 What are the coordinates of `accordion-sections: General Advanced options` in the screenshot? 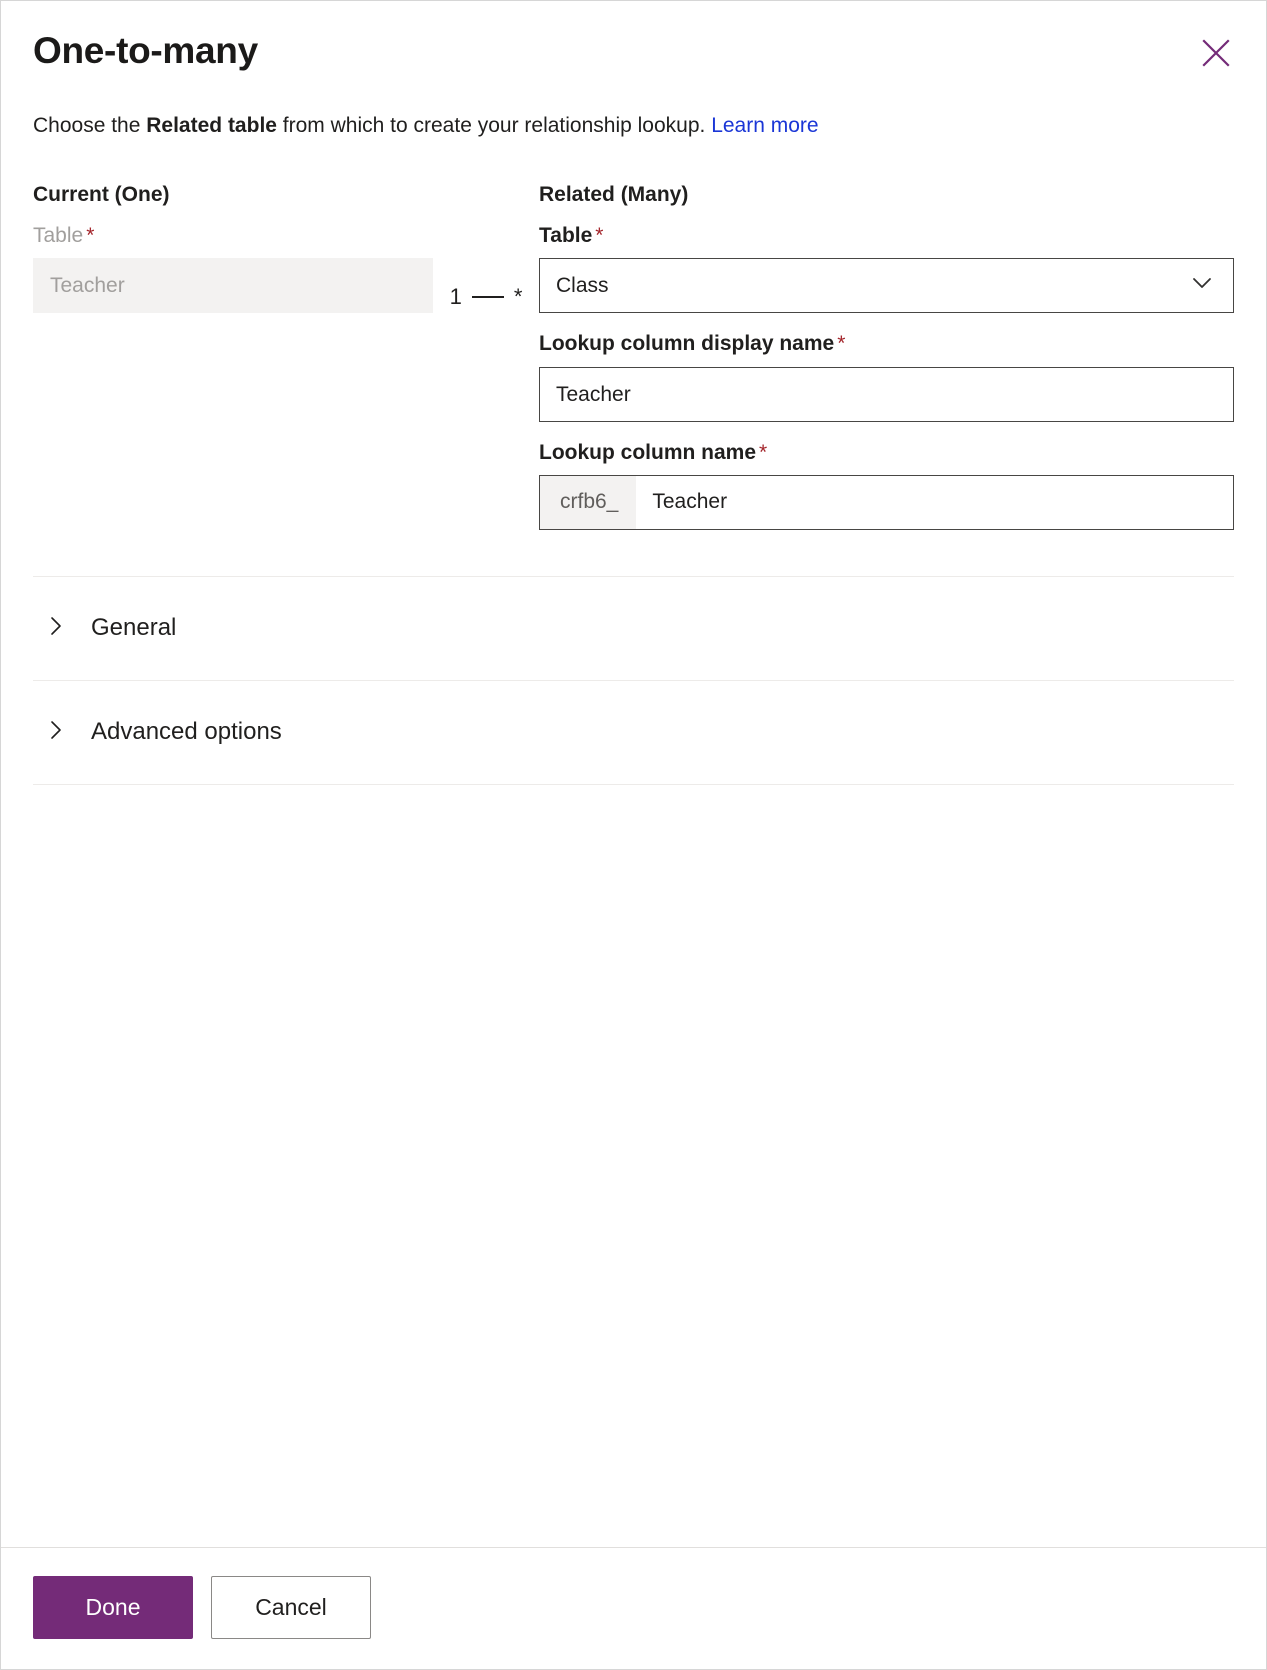 It's located at (633, 680).